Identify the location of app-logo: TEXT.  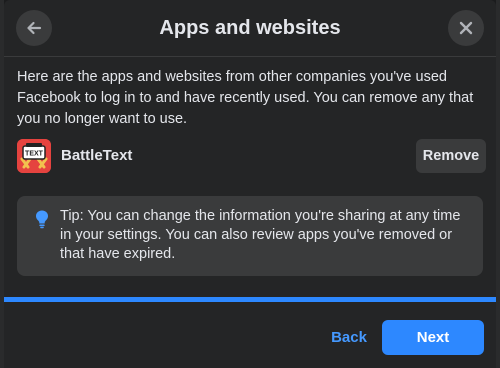
(34, 156).